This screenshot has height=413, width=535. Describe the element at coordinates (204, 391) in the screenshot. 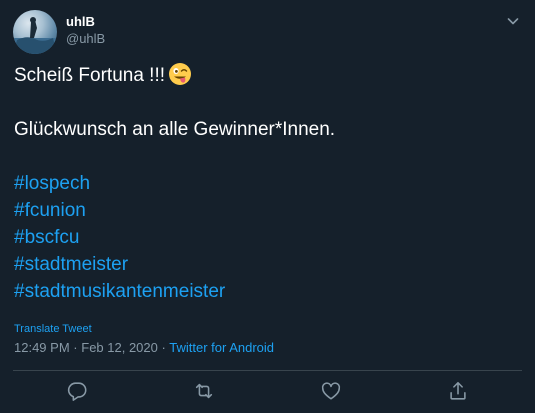

I see `retweet-icon` at that location.